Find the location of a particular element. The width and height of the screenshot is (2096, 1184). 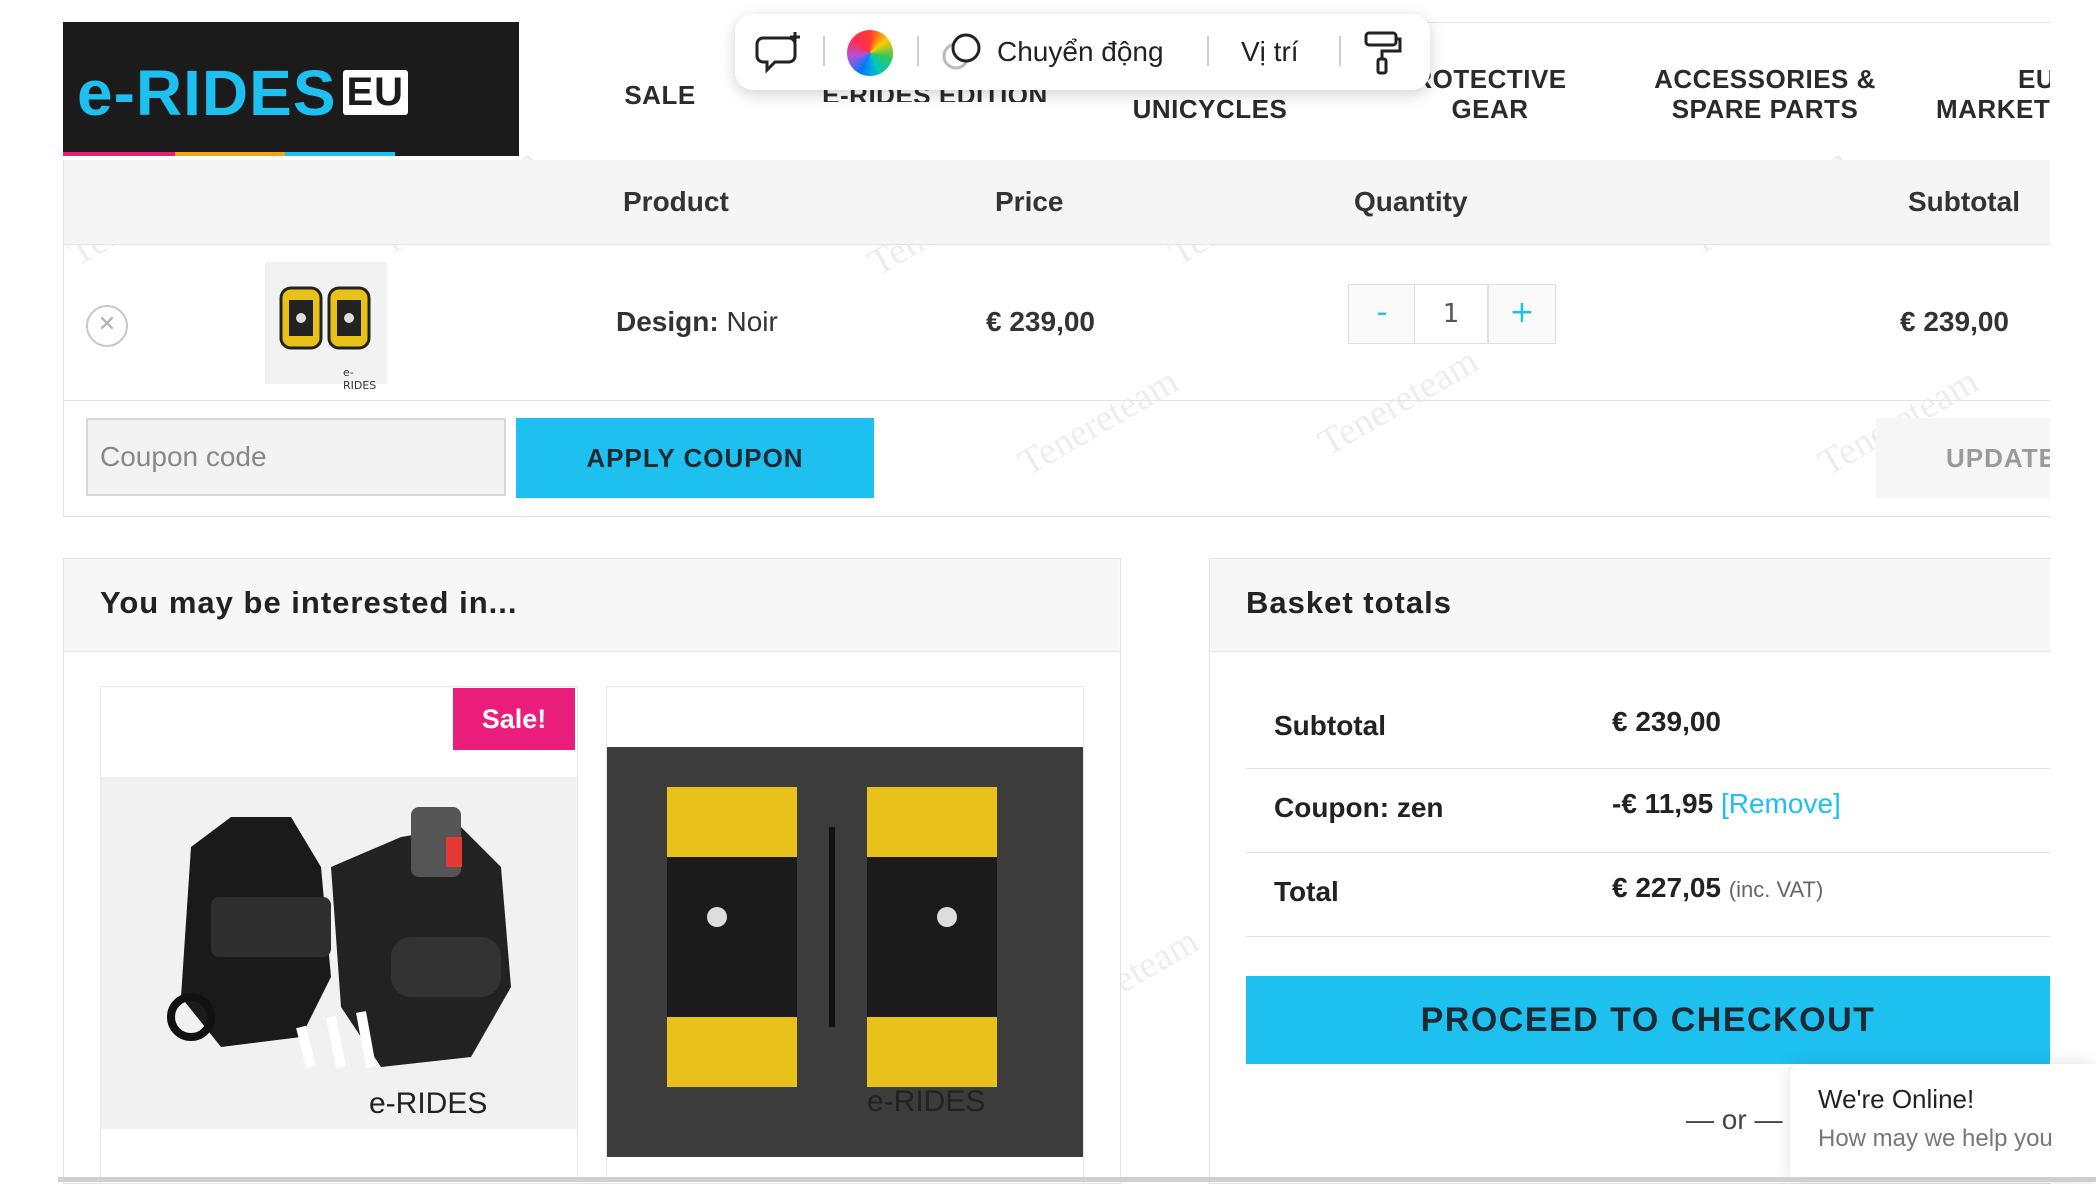

nav-item-protective-gear: ROTECTIVE GEAR is located at coordinates (1490, 94).